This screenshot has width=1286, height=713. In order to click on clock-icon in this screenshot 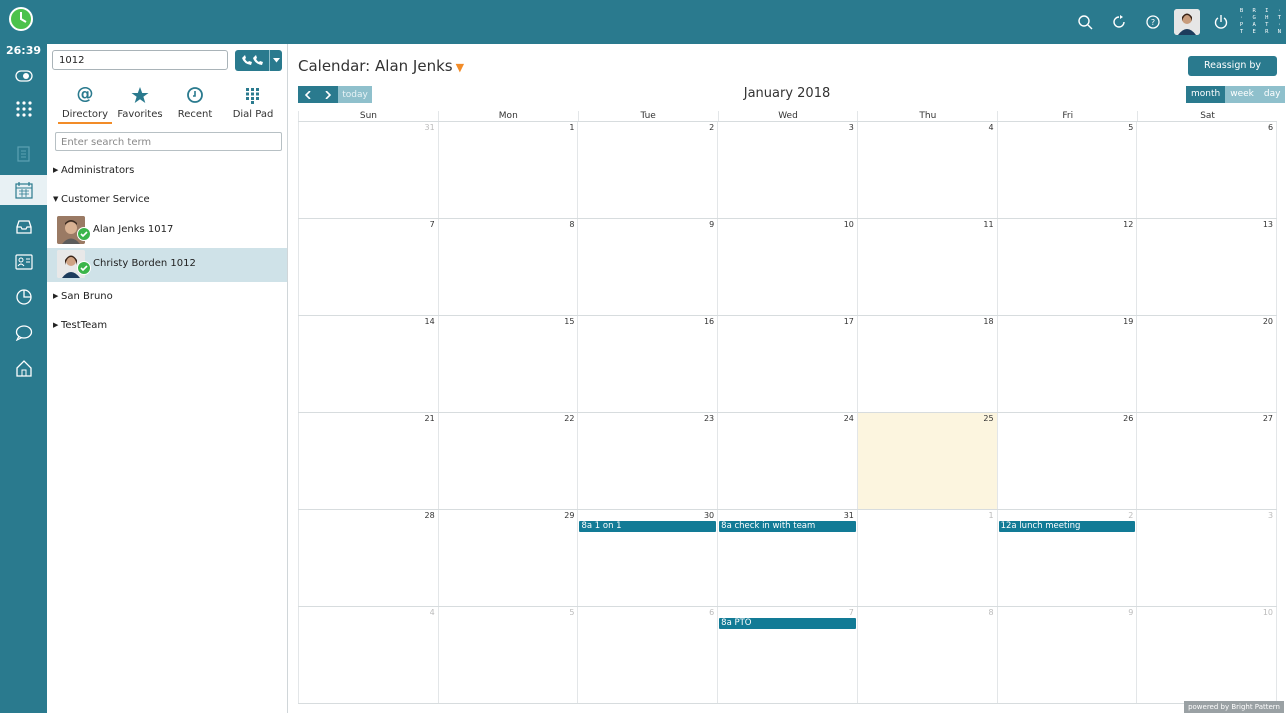, I will do `click(21, 19)`.